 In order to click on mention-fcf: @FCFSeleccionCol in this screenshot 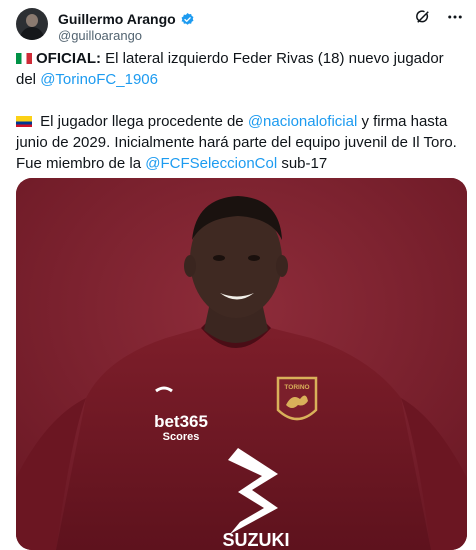, I will do `click(211, 163)`.